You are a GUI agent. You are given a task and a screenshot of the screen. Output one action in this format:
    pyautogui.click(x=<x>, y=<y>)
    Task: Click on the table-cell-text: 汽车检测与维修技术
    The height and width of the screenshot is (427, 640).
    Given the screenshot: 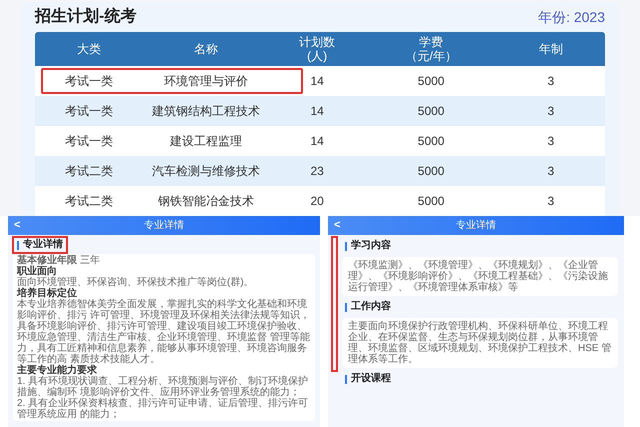 What is the action you would take?
    pyautogui.click(x=205, y=171)
    